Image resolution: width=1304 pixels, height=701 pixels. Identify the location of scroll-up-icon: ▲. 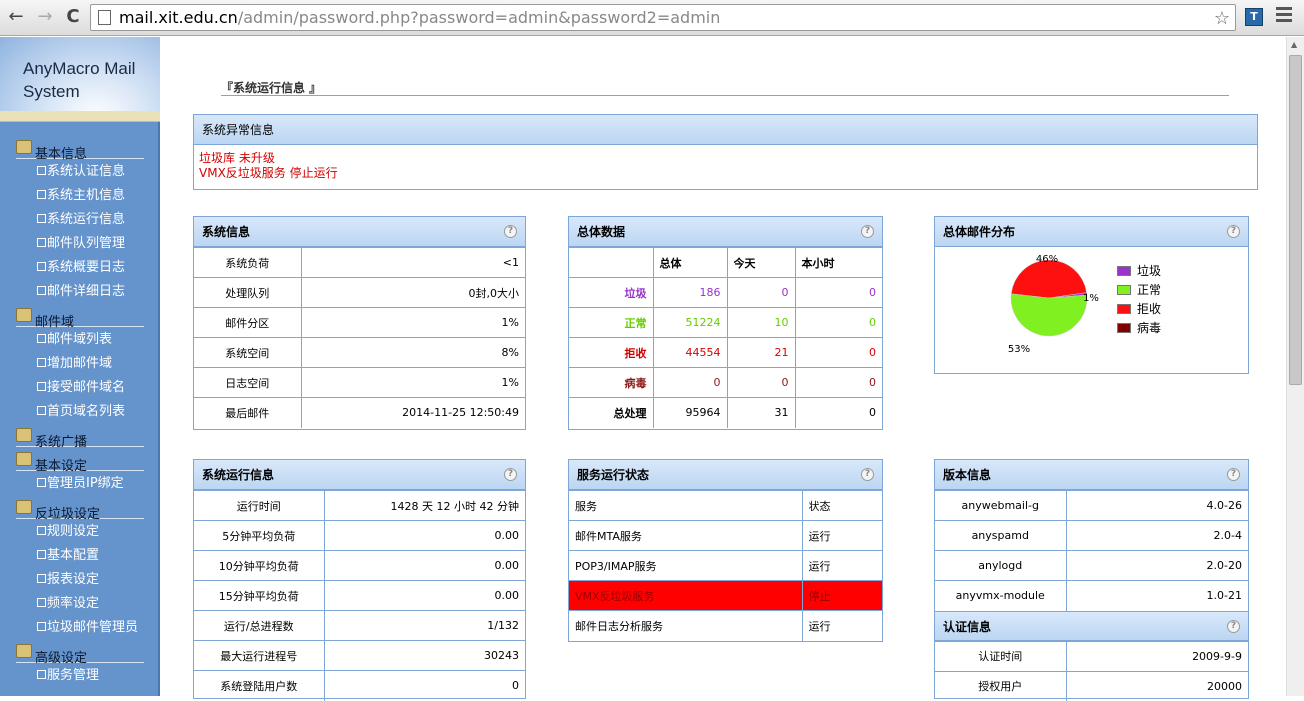
(1294, 44).